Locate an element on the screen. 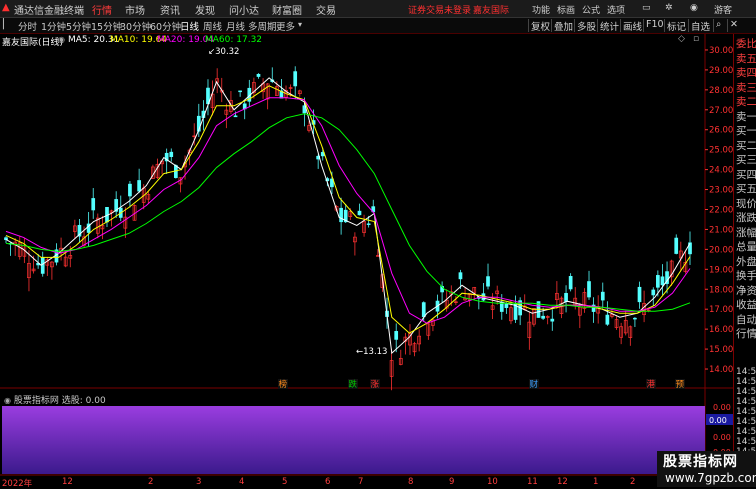 The width and height of the screenshot is (756, 489). indicator-panel: 0.000.000.000.000.000.00 is located at coordinates (367, 438).